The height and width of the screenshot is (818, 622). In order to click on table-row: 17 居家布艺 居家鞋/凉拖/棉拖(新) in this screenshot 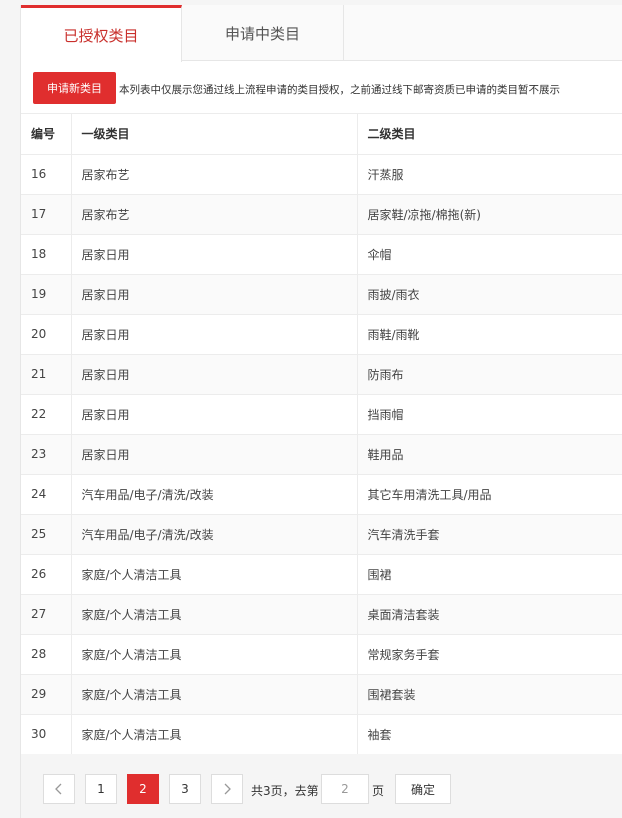, I will do `click(321, 214)`.